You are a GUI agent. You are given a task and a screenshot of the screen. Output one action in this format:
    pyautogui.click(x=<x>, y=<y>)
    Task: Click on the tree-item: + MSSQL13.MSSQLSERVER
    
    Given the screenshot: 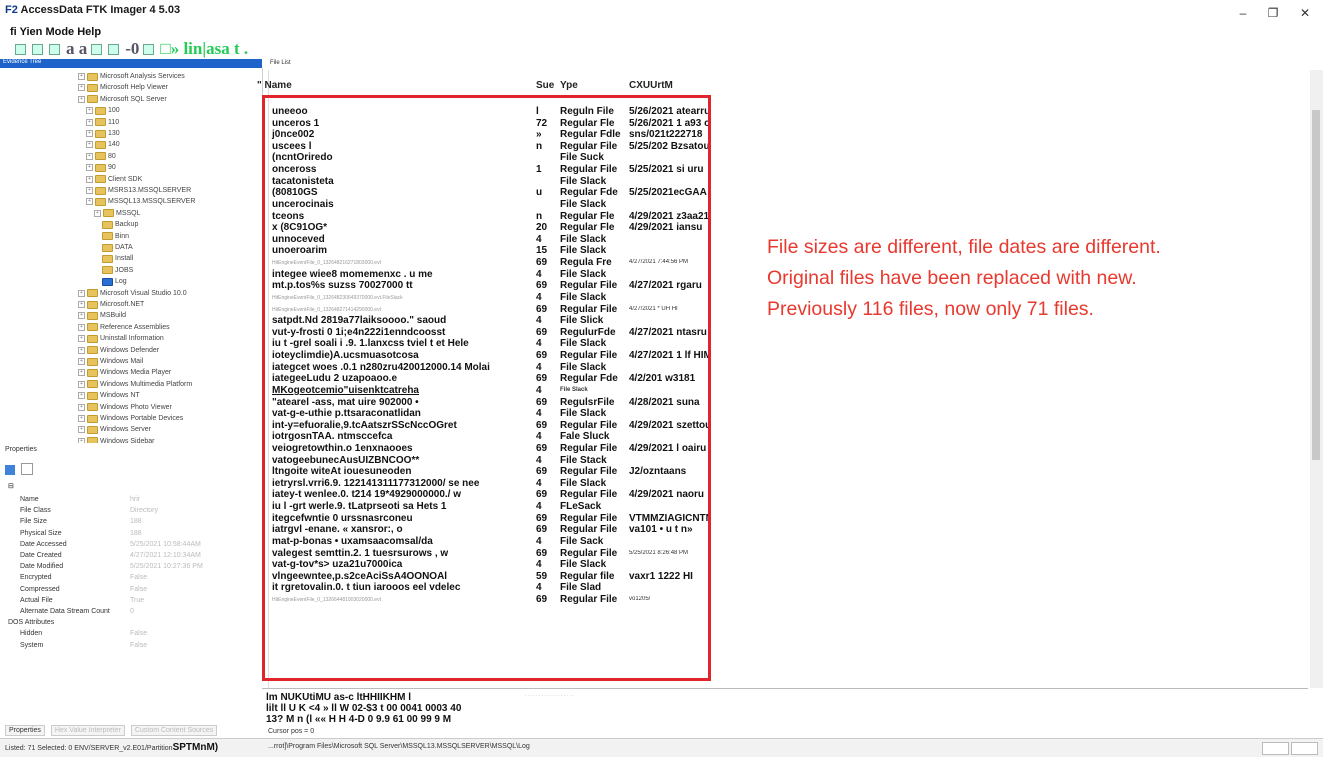 What is the action you would take?
    pyautogui.click(x=140, y=201)
    